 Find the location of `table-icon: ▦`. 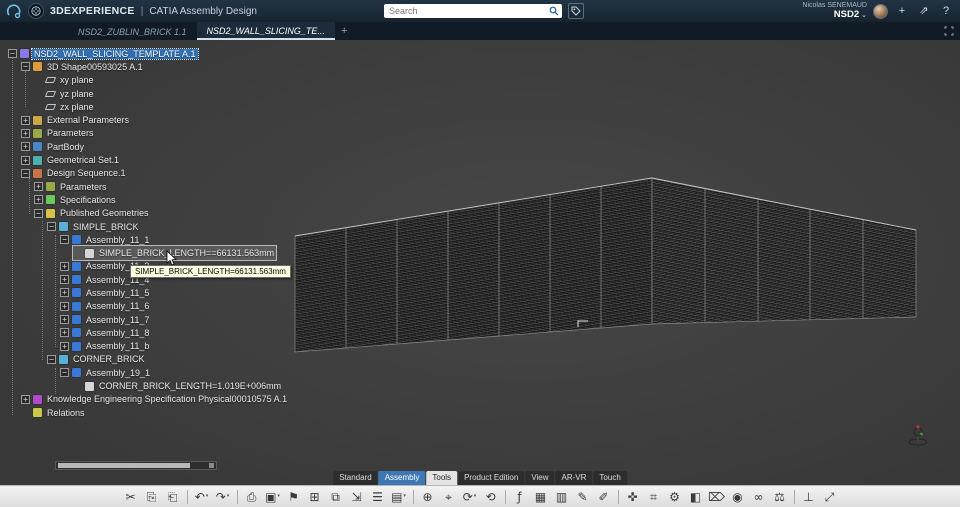

table-icon: ▦ is located at coordinates (541, 497).